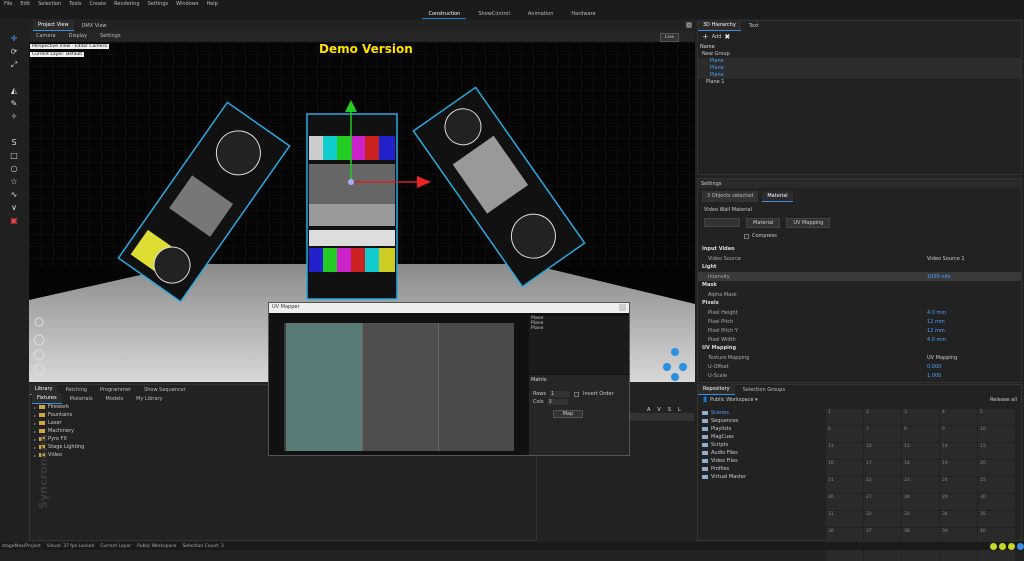 The image size is (1024, 561). Describe the element at coordinates (14, 38) in the screenshot. I see `move-tool-icon: ✛` at that location.